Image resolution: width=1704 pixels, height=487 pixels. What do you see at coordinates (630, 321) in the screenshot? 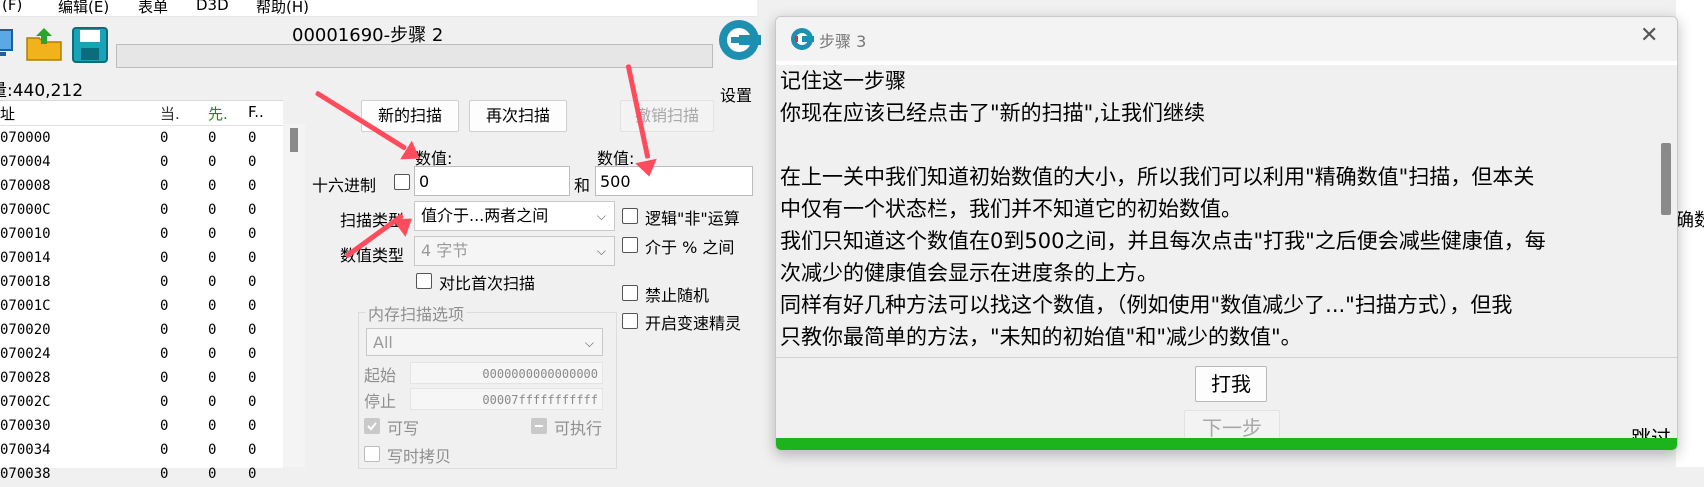
I see `speedhack-checkbox` at bounding box center [630, 321].